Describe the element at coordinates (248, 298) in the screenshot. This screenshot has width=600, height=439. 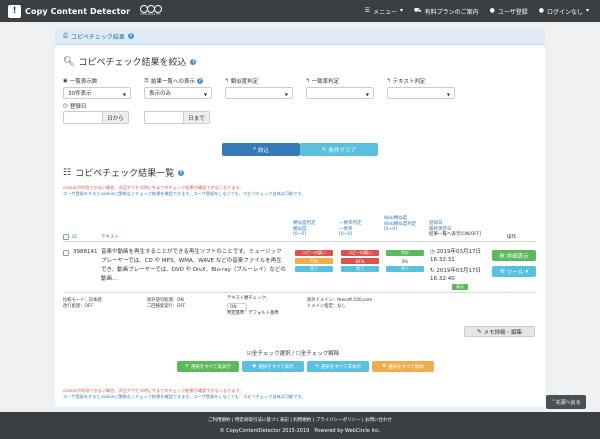
I see `meta-check-label: テキスト類チェック：` at that location.